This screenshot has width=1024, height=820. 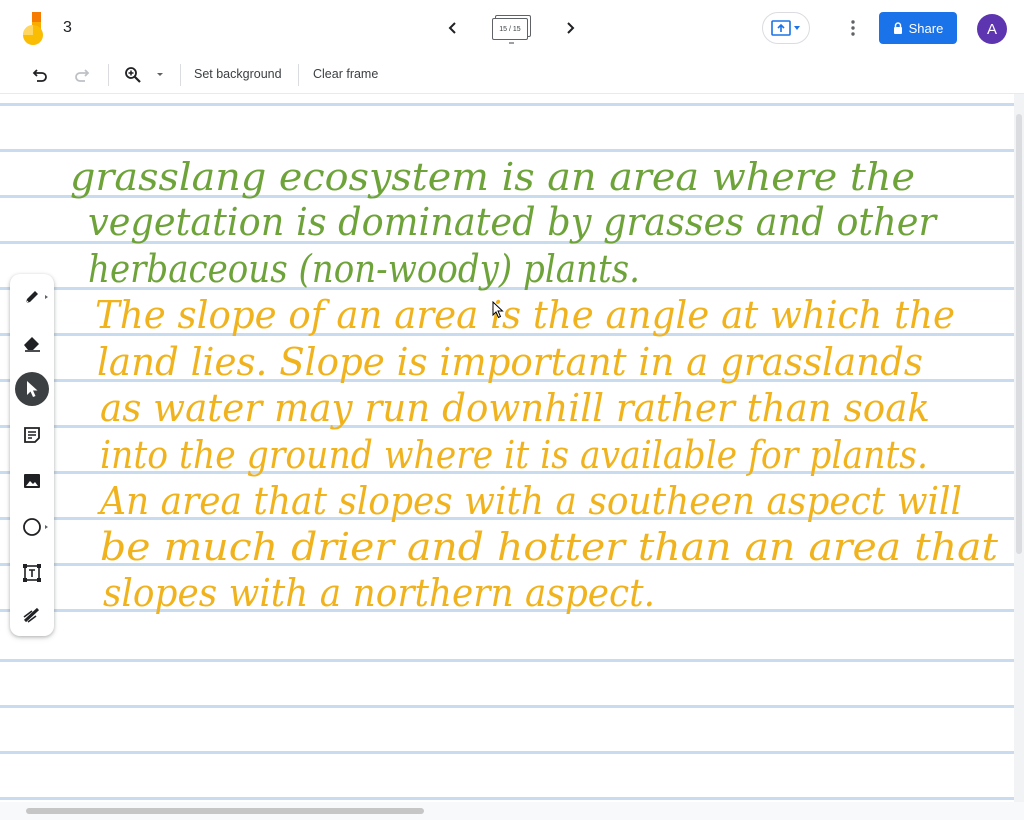 What do you see at coordinates (32, 455) in the screenshot?
I see `side-tool-palette` at bounding box center [32, 455].